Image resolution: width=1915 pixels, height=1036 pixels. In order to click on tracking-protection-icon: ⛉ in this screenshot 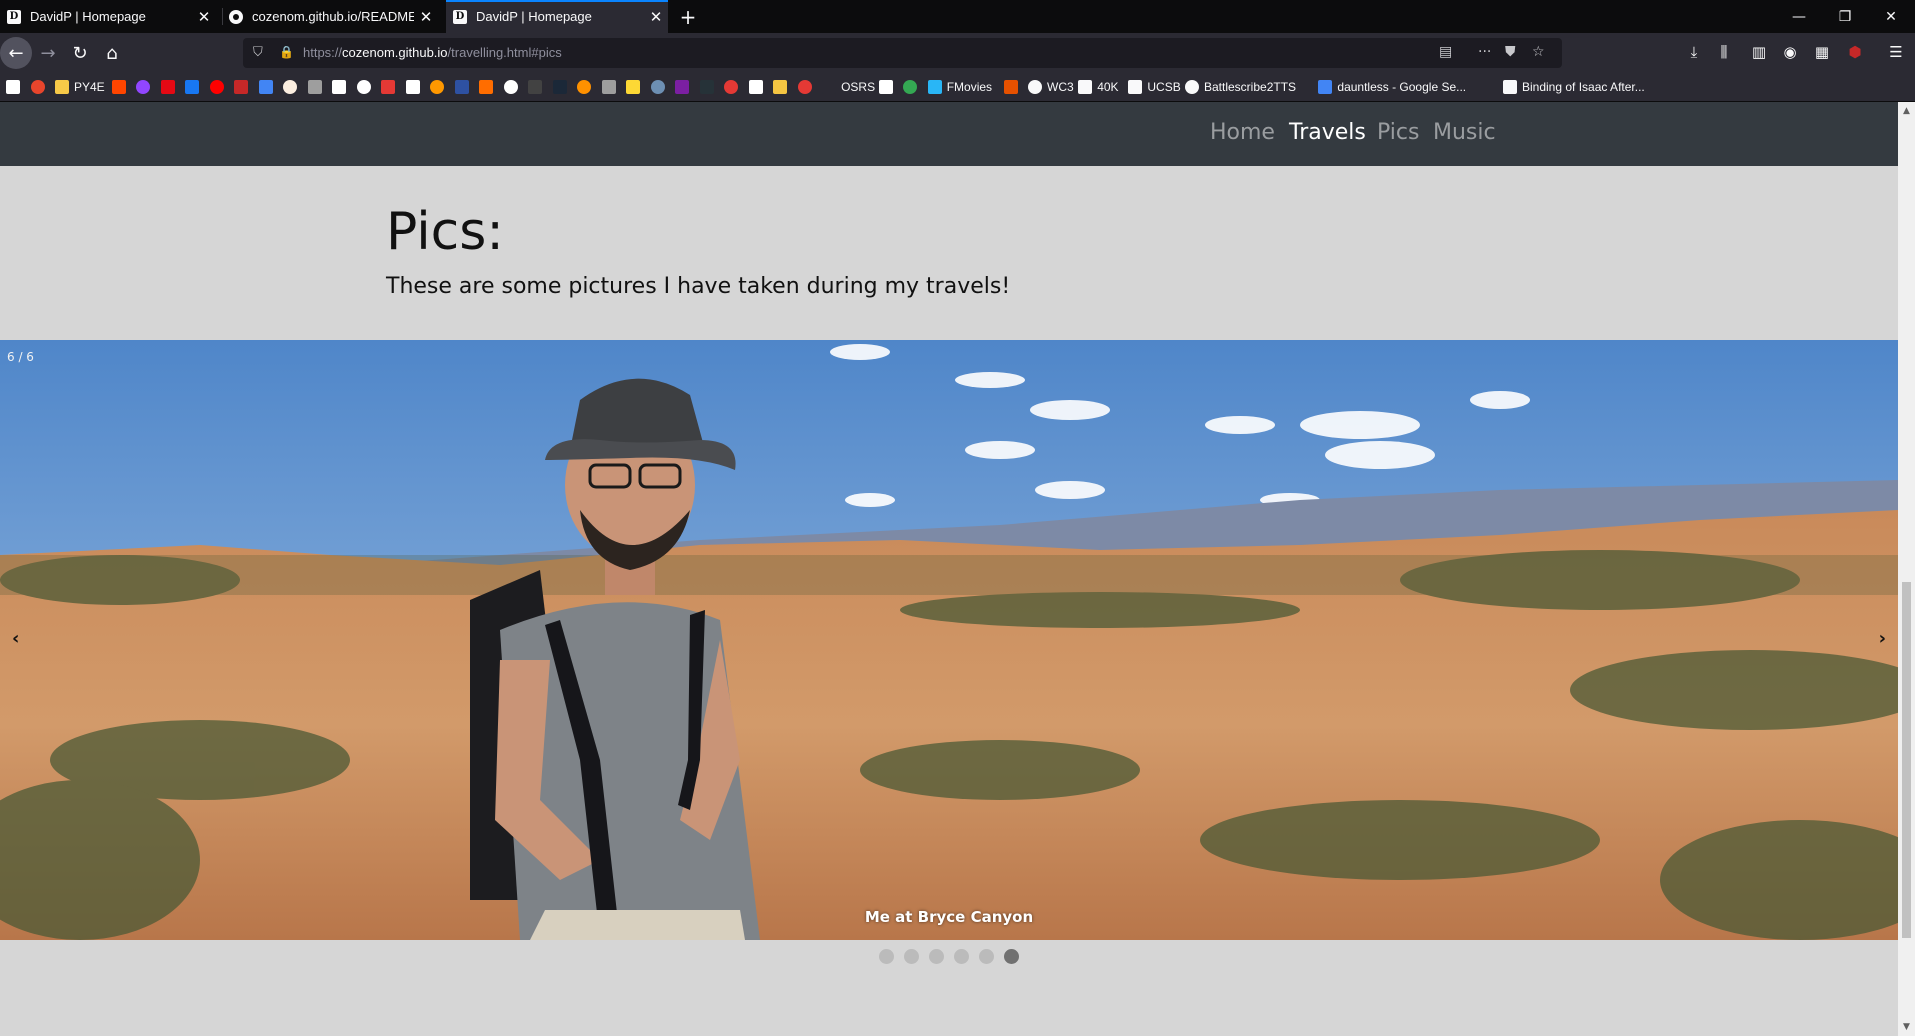, I will do `click(258, 52)`.